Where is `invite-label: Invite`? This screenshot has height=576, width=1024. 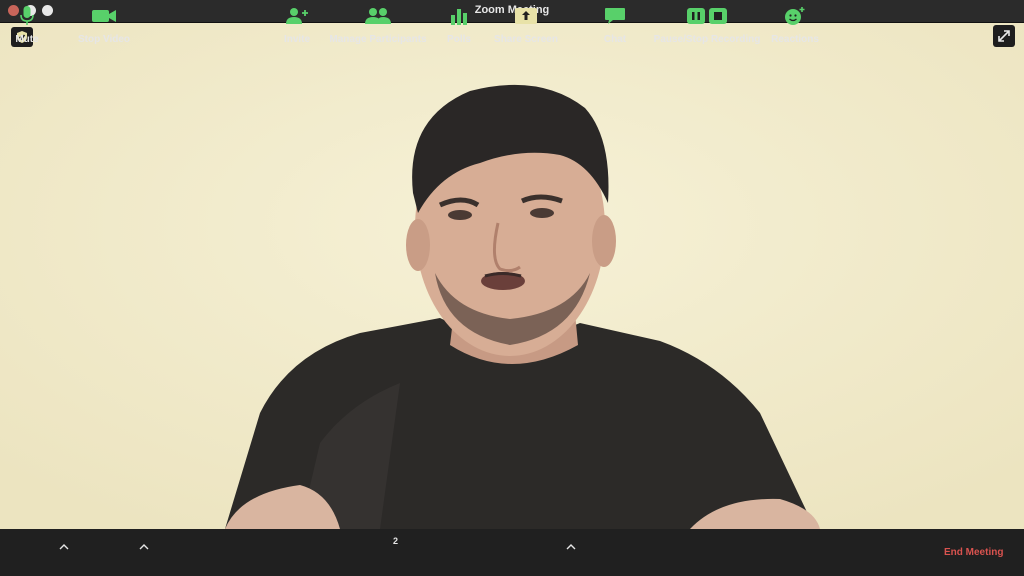 invite-label: Invite is located at coordinates (297, 39).